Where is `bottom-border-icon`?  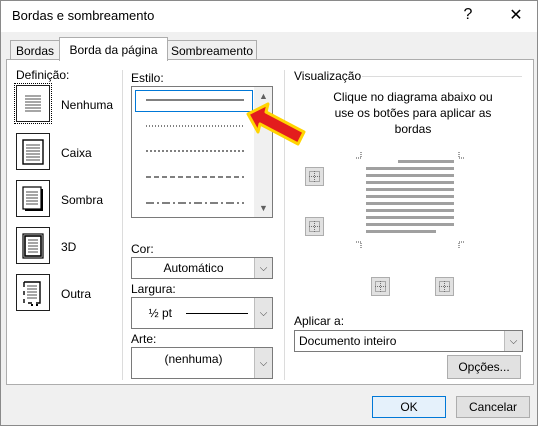
bottom-border-icon is located at coordinates (314, 226).